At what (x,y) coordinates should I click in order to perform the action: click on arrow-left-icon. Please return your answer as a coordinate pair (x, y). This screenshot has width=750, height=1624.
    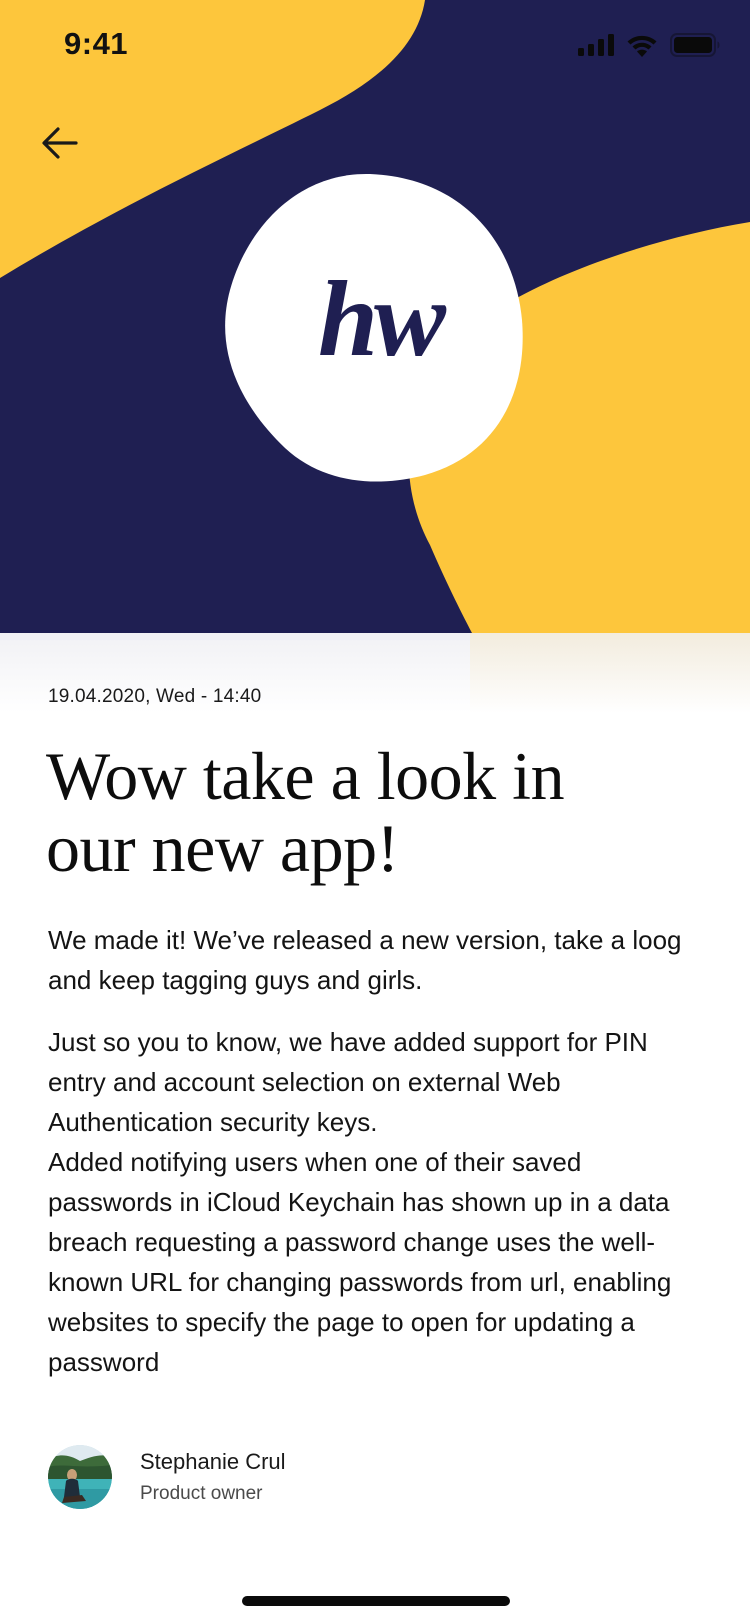
    Looking at the image, I should click on (60, 145).